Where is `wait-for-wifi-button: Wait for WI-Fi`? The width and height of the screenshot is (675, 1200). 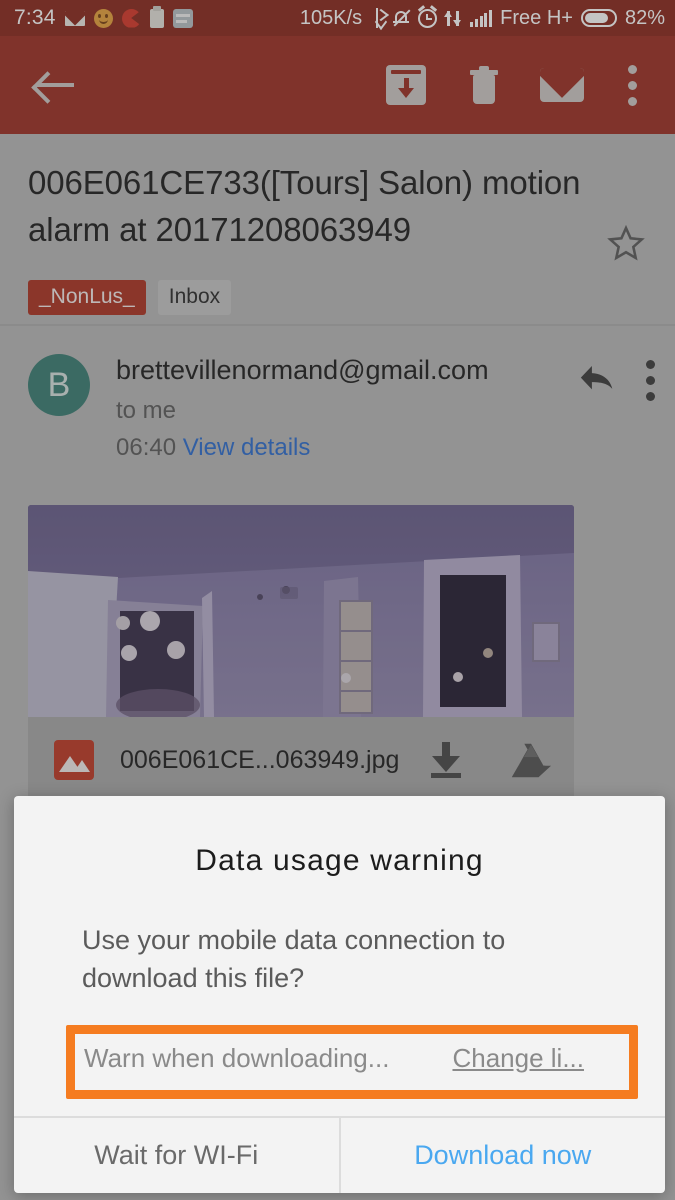
wait-for-wifi-button: Wait for WI-Fi is located at coordinates (177, 1155).